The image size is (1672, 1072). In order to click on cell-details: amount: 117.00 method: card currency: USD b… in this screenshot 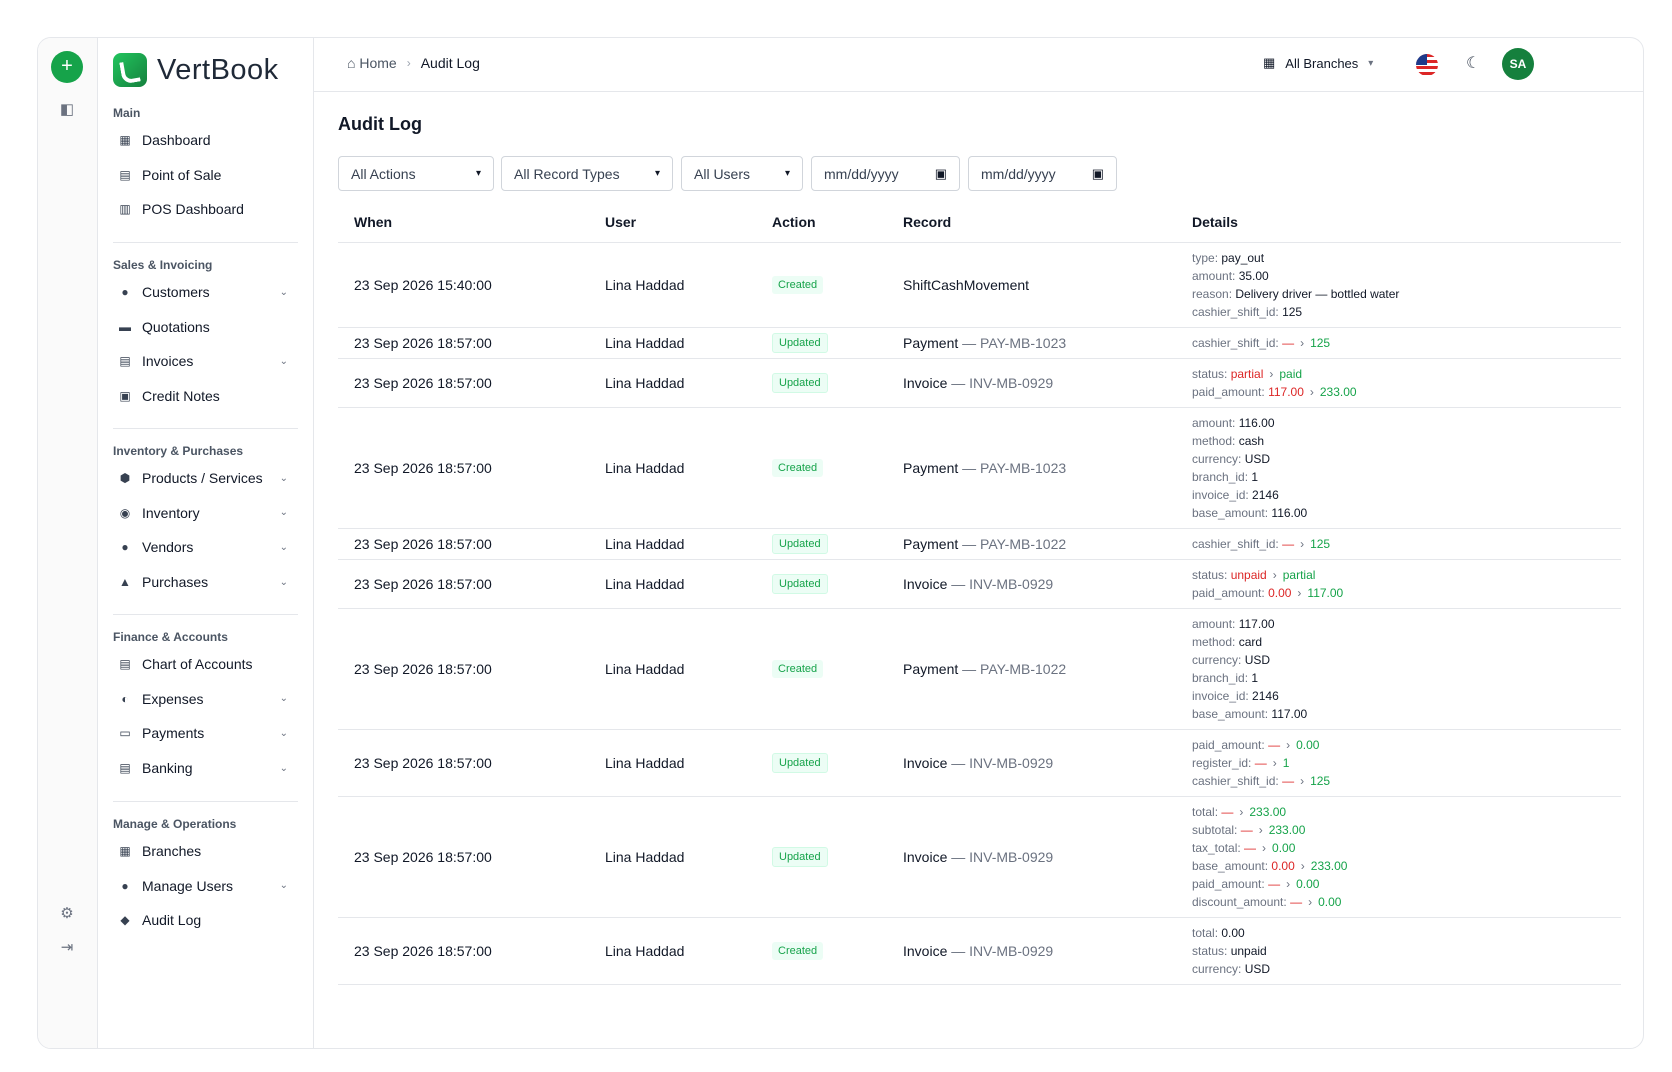, I will do `click(1398, 669)`.